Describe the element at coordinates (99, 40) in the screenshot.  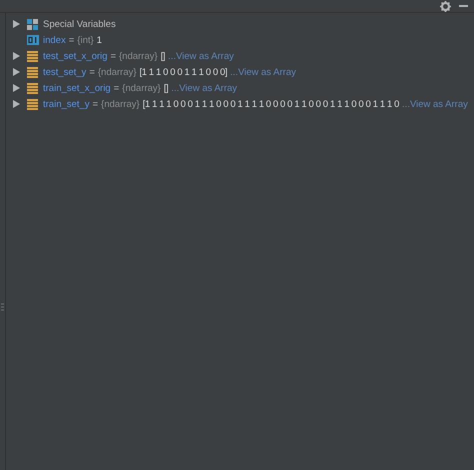
I see `variable-value: 1` at that location.